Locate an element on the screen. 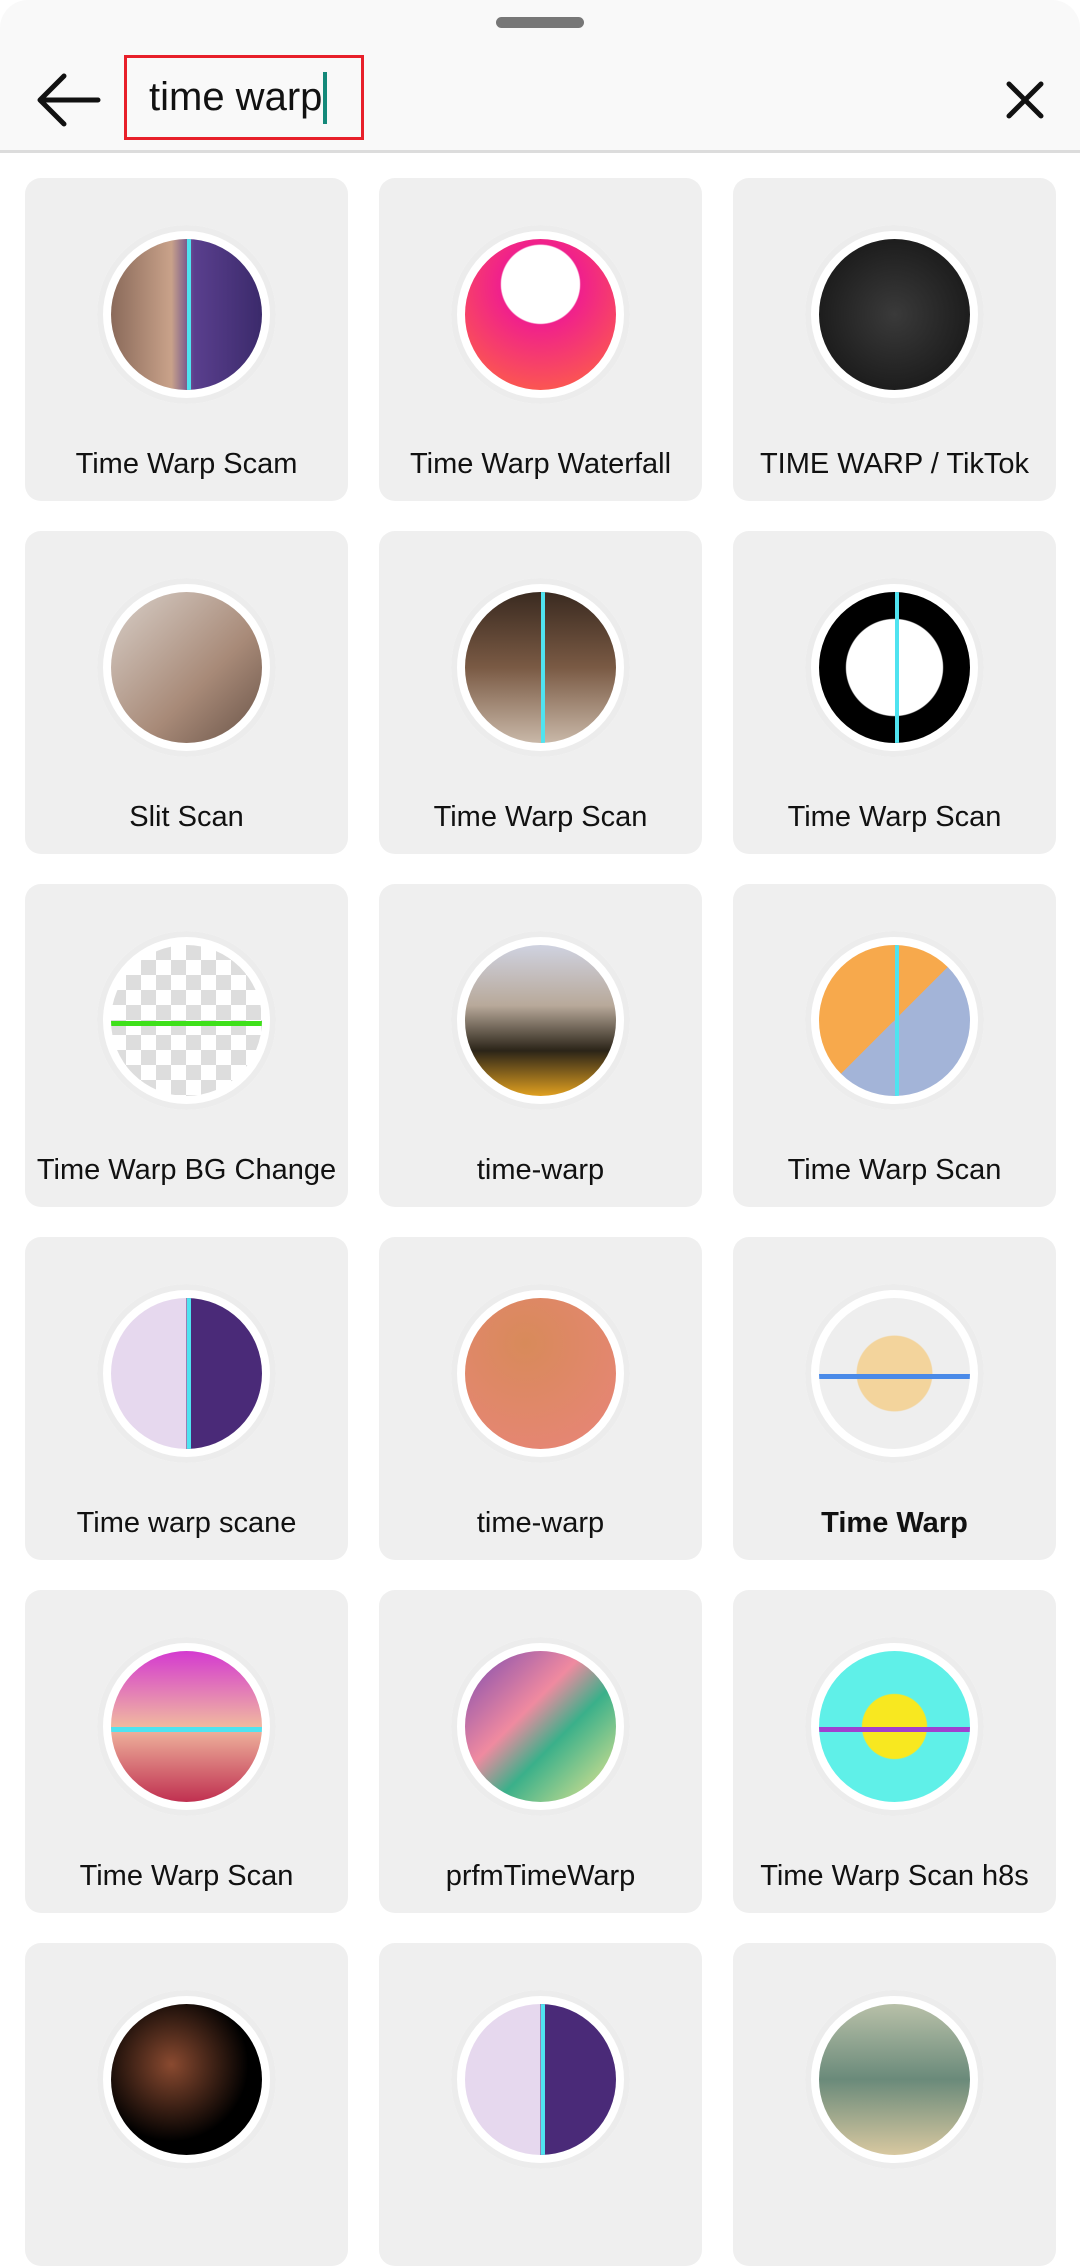 The height and width of the screenshot is (2266, 1080). search-input: time warp is located at coordinates (244, 97).